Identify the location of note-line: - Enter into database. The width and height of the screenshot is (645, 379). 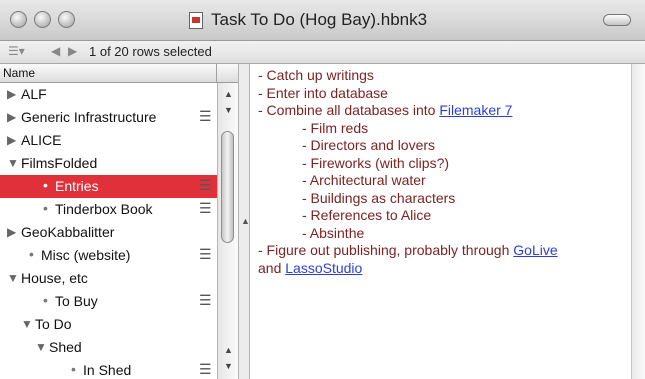
(323, 93).